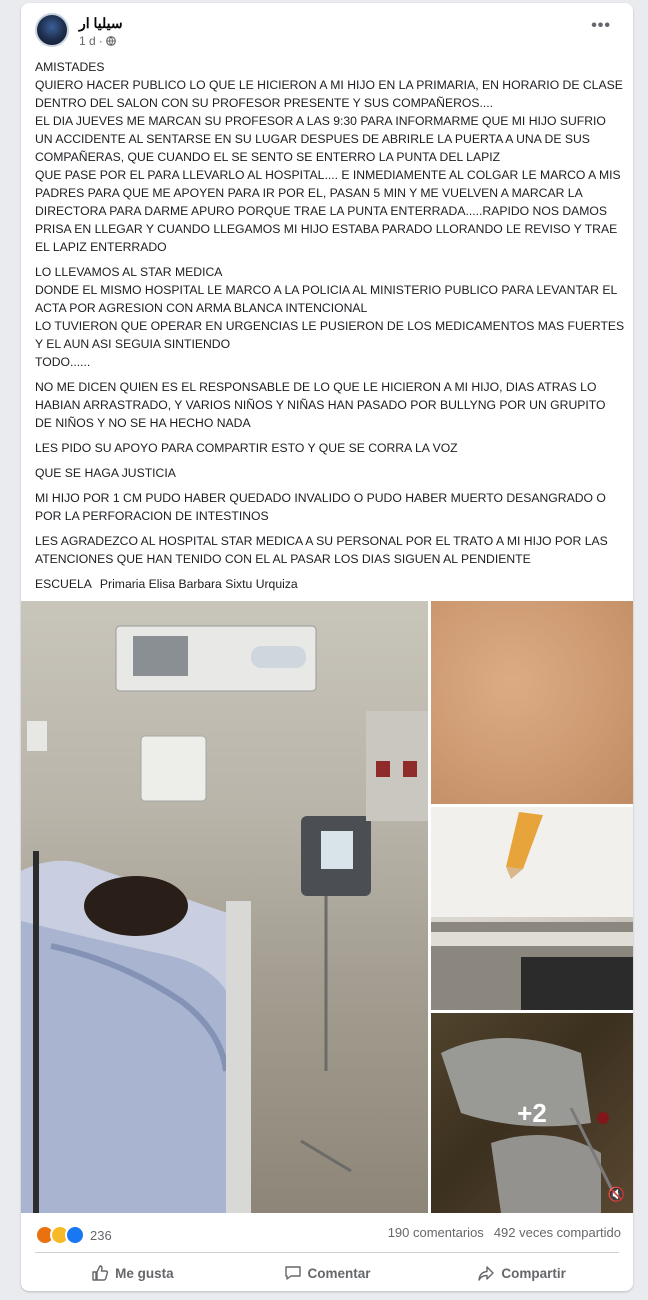 This screenshot has width=648, height=1300. Describe the element at coordinates (616, 1194) in the screenshot. I see `mute-icon: 🔇` at that location.